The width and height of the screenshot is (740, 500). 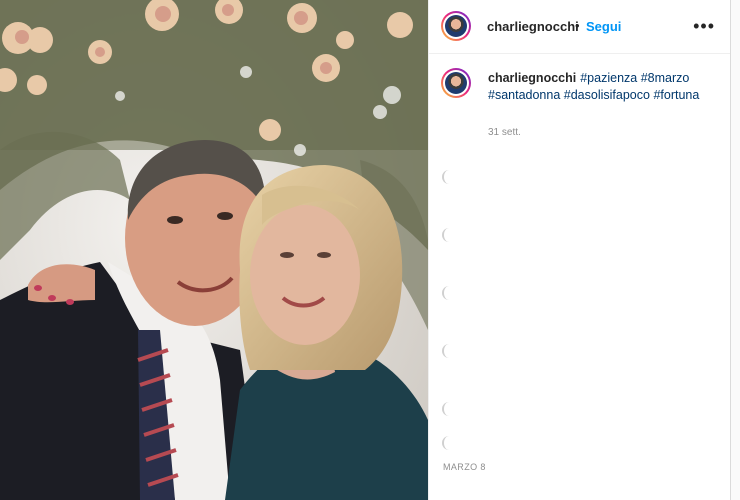 I want to click on caption-avatar, so click(x=456, y=83).